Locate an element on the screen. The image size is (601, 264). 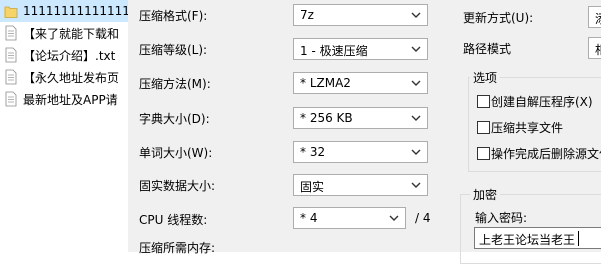
delete-after-label: 操作完成后删除源文件 is located at coordinates (546, 154).